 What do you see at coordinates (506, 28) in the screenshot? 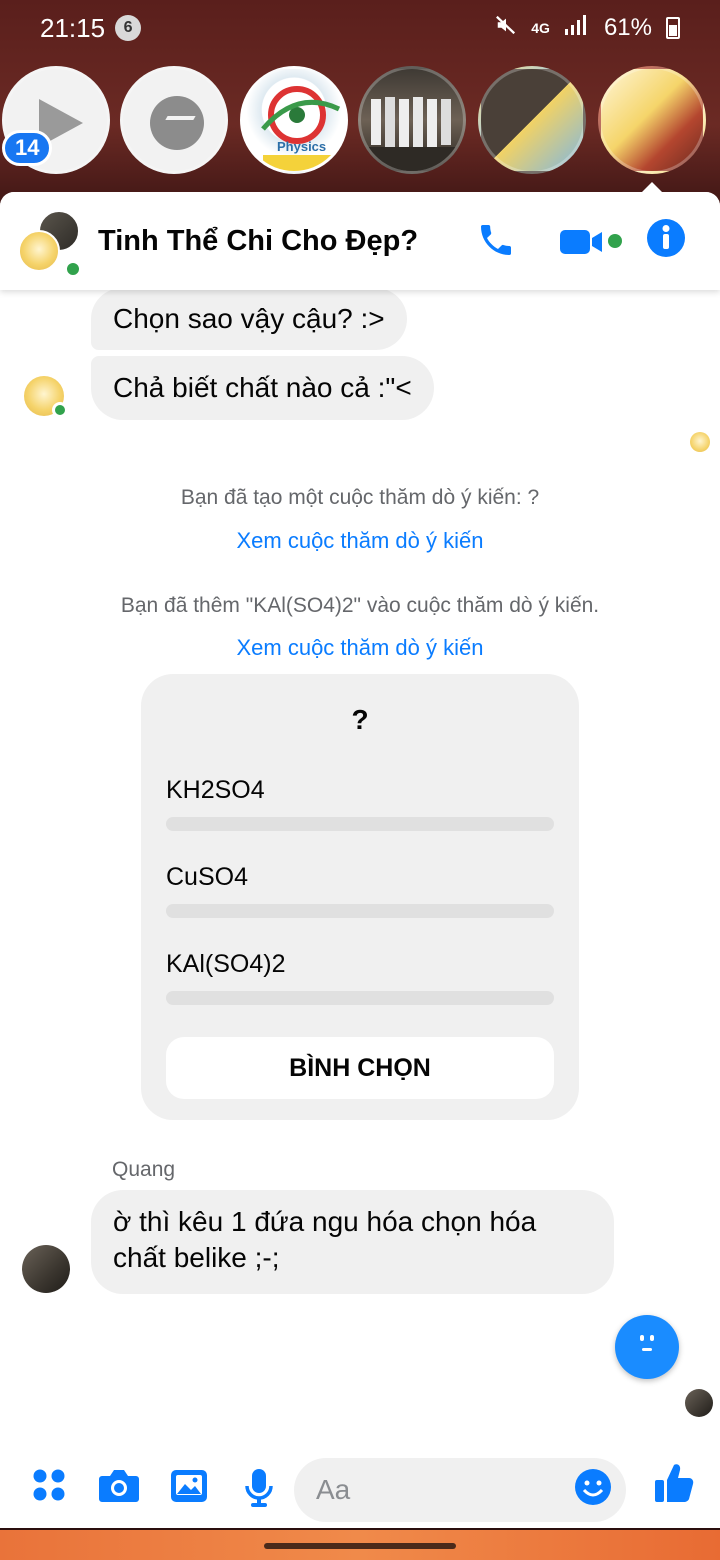
I see `mute-icon` at bounding box center [506, 28].